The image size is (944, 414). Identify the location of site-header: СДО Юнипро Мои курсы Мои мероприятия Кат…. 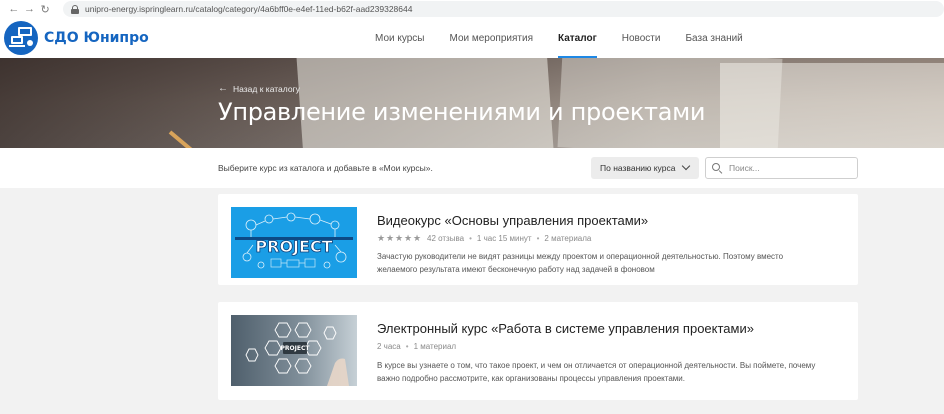
(472, 38).